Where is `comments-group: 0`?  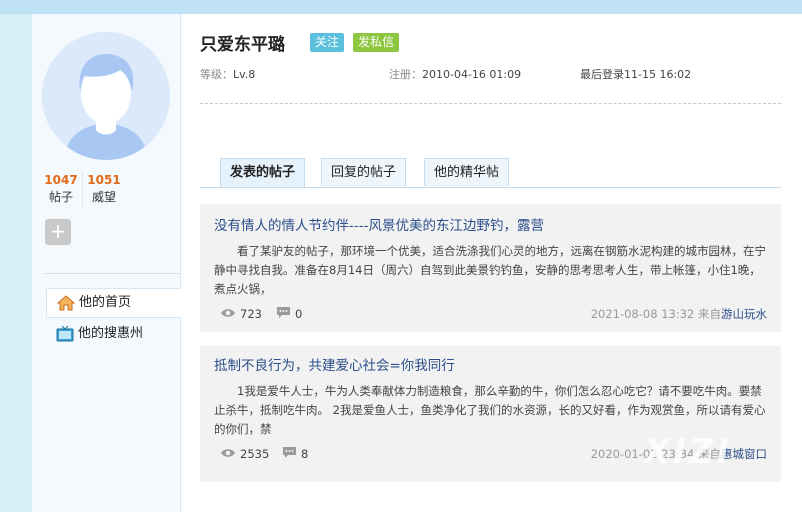
comments-group: 0 is located at coordinates (289, 314).